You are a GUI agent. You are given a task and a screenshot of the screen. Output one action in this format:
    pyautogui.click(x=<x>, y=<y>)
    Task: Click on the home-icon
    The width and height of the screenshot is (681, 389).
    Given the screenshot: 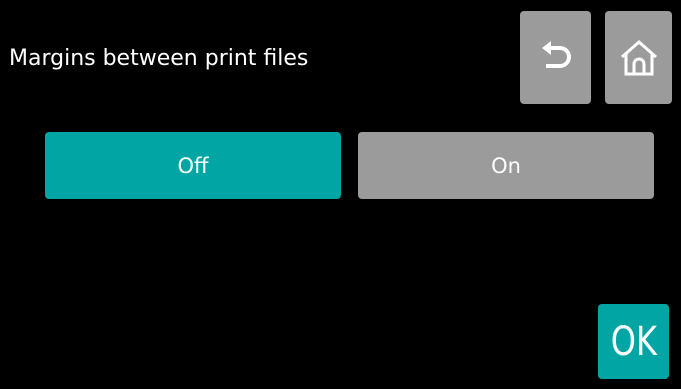 What is the action you would take?
    pyautogui.click(x=639, y=58)
    